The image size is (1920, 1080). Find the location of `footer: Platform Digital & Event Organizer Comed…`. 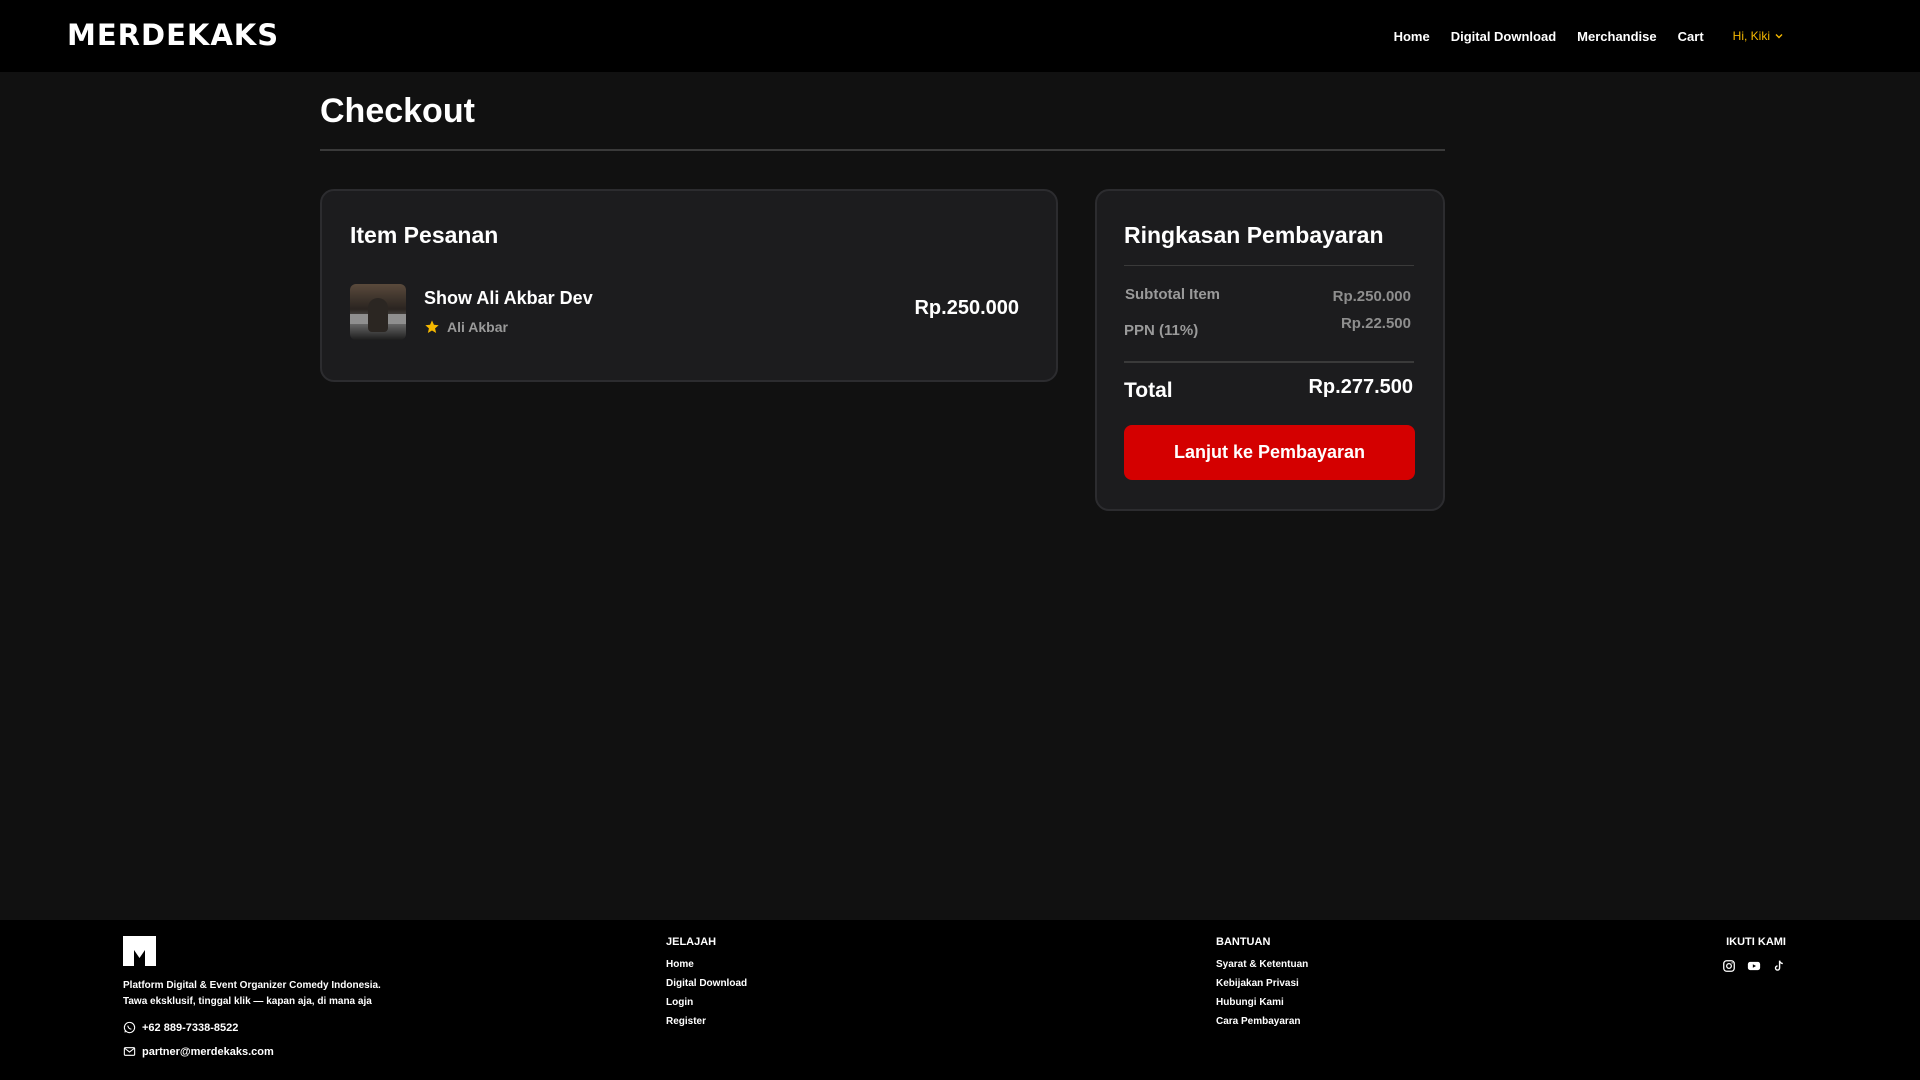

footer: Platform Digital & Event Organizer Comed… is located at coordinates (960, 1000).